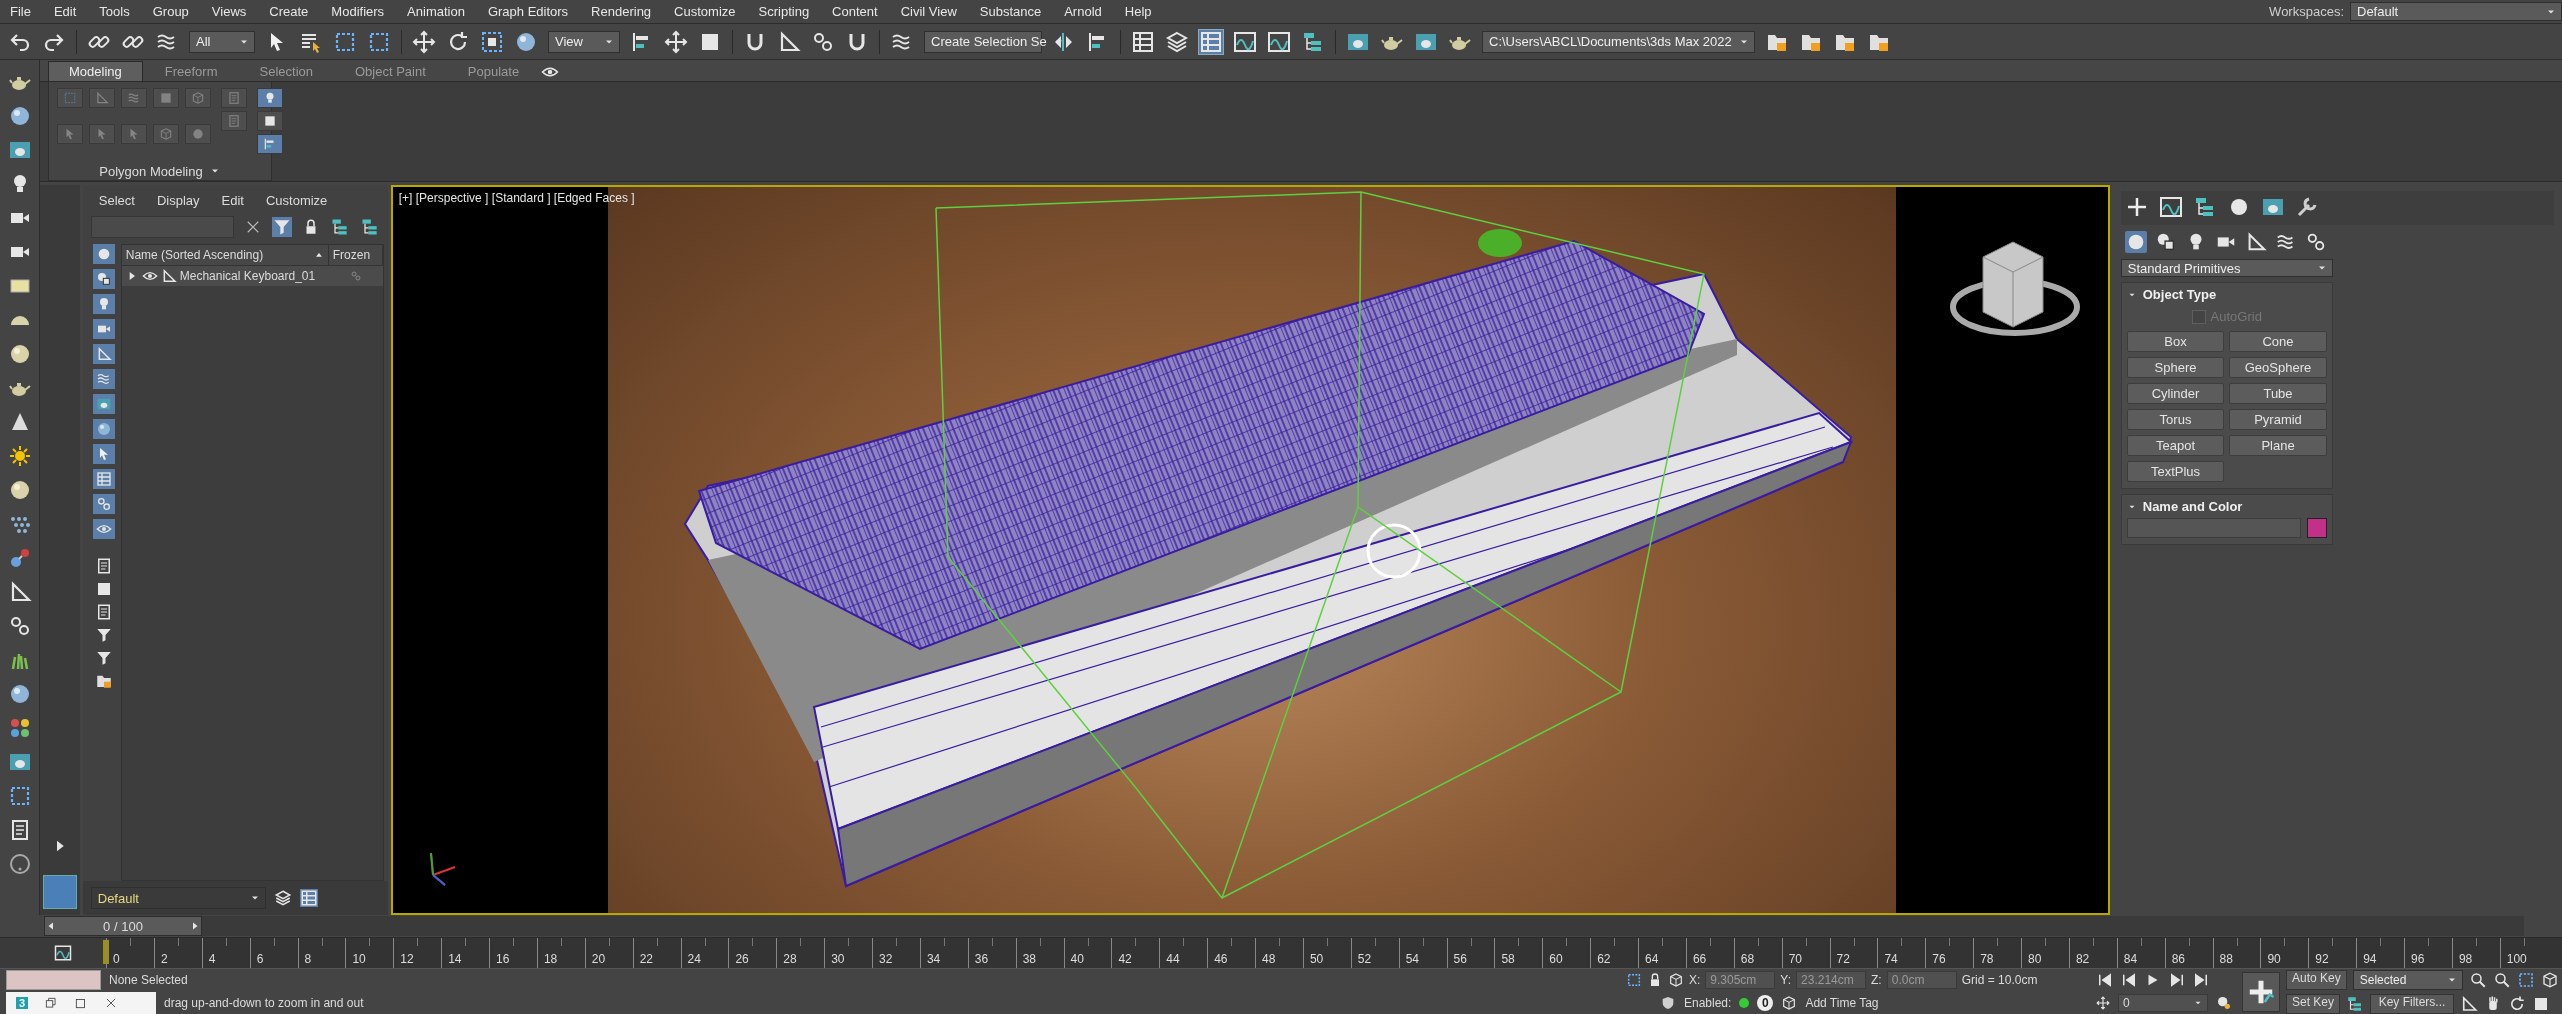  Describe the element at coordinates (191, 71) in the screenshot. I see `ribbon-tab: Freeform` at that location.